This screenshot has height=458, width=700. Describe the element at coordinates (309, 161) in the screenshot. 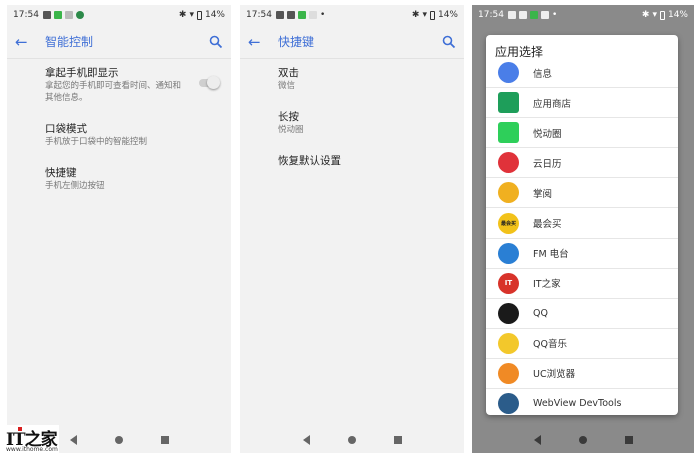

I see `setting-title: 恢复默认设置` at that location.